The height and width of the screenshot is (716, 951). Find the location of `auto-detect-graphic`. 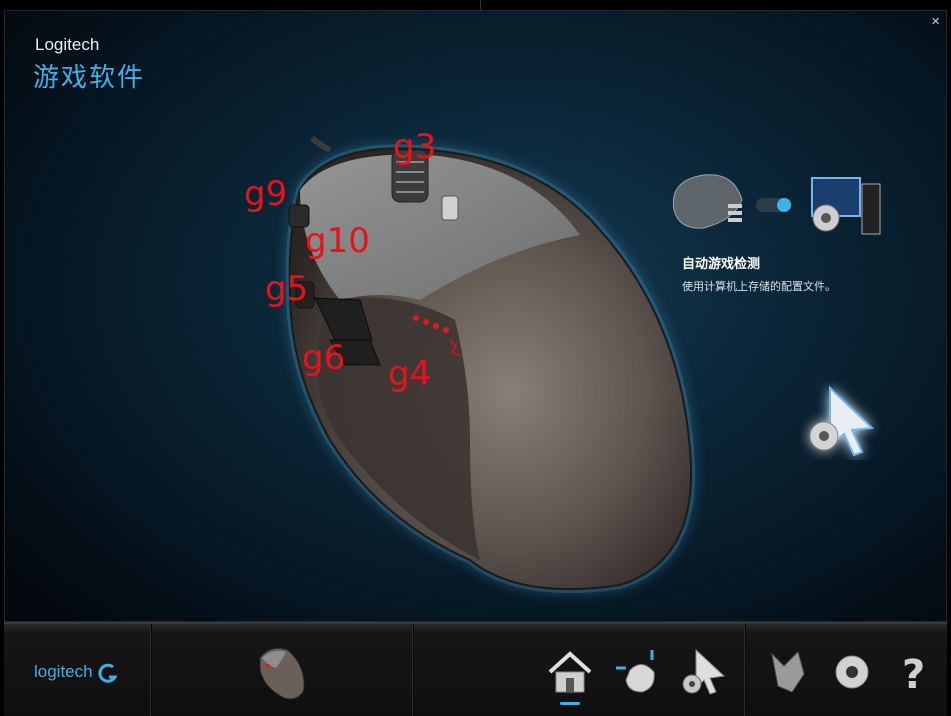

auto-detect-graphic is located at coordinates (779, 200).